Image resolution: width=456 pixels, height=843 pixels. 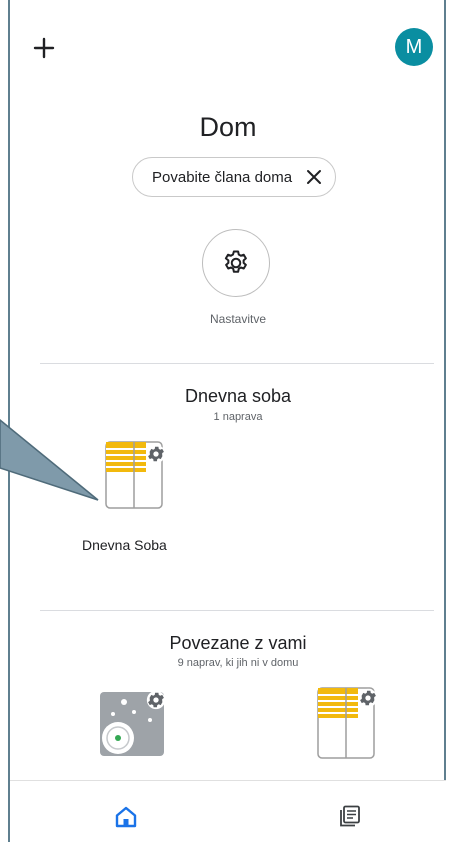 What do you see at coordinates (124, 545) in the screenshot?
I see `device-label: Dnevna Soba` at bounding box center [124, 545].